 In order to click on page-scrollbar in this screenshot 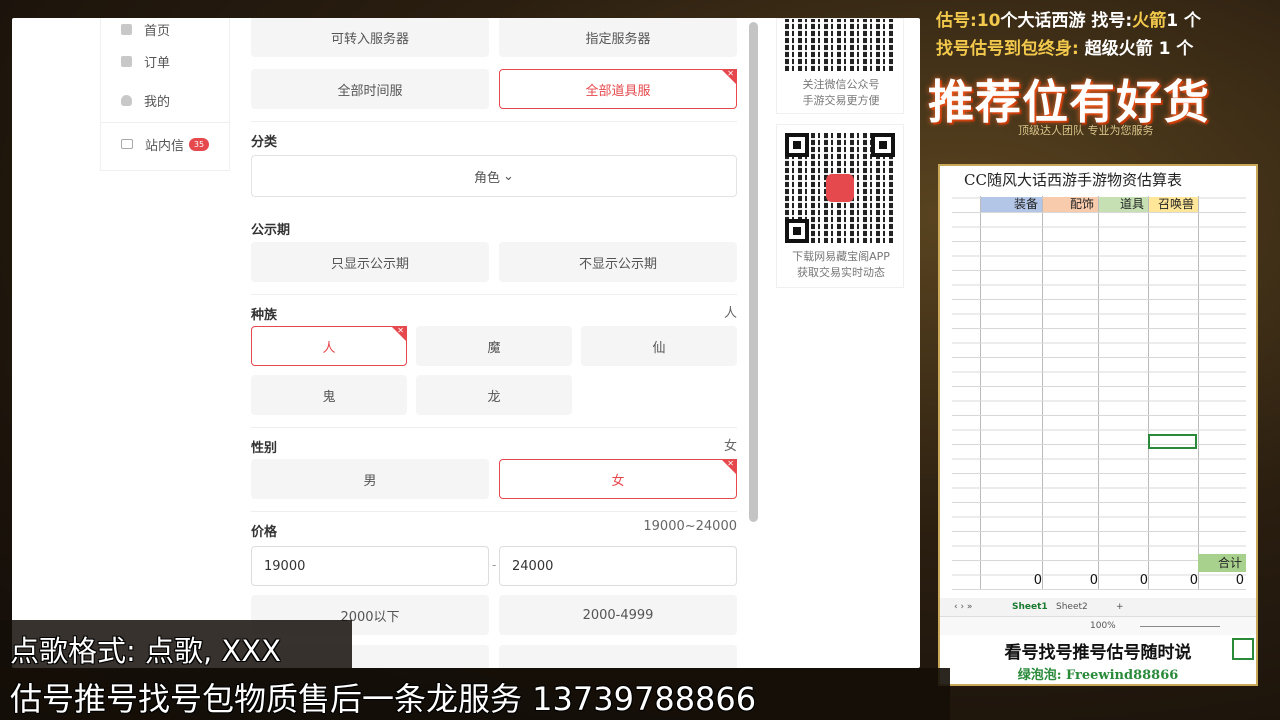, I will do `click(753, 272)`.